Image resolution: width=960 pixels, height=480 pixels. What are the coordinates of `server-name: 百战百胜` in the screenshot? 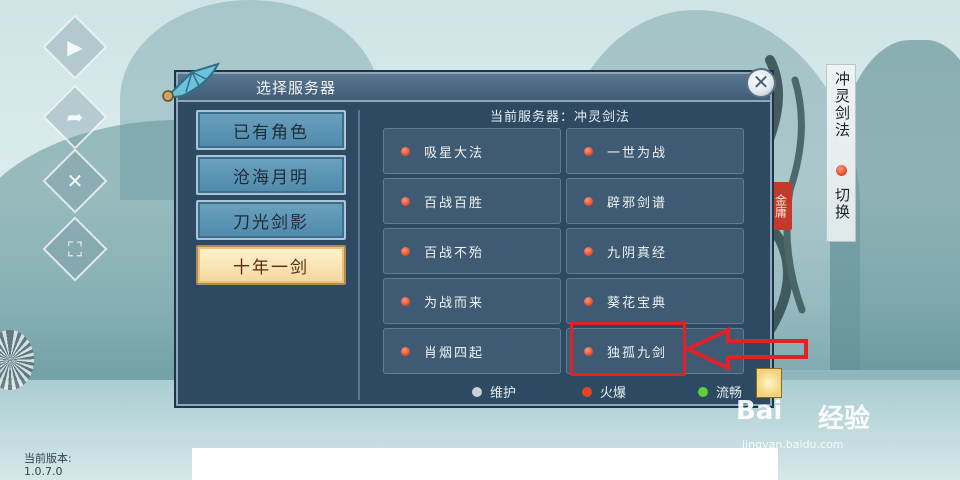 It's located at (454, 203).